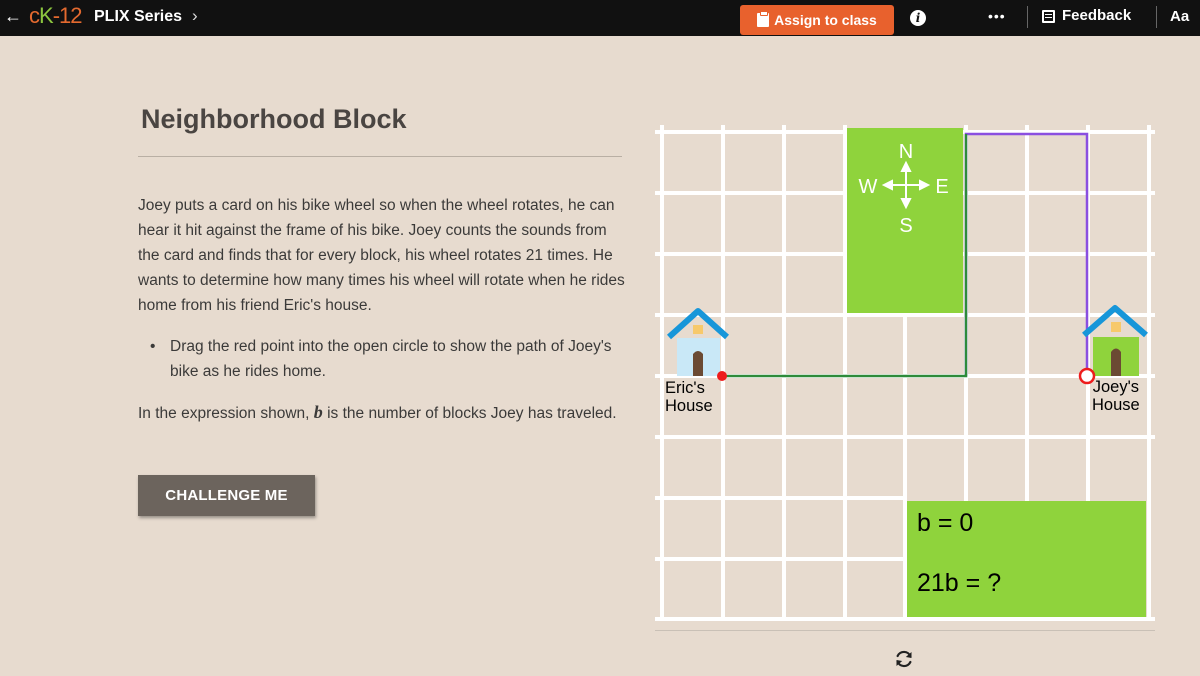 Image resolution: width=1200 pixels, height=676 pixels. Describe the element at coordinates (904, 659) in the screenshot. I see `refresh-icon` at that location.